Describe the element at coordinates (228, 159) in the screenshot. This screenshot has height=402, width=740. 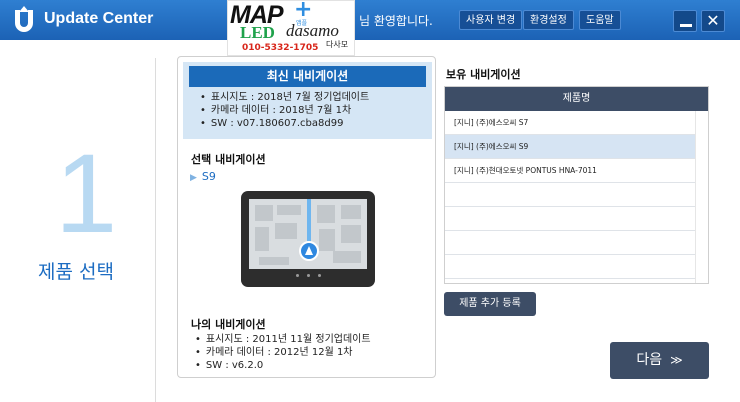
I see `selected-navigation-title: 선택 내비게이션` at that location.